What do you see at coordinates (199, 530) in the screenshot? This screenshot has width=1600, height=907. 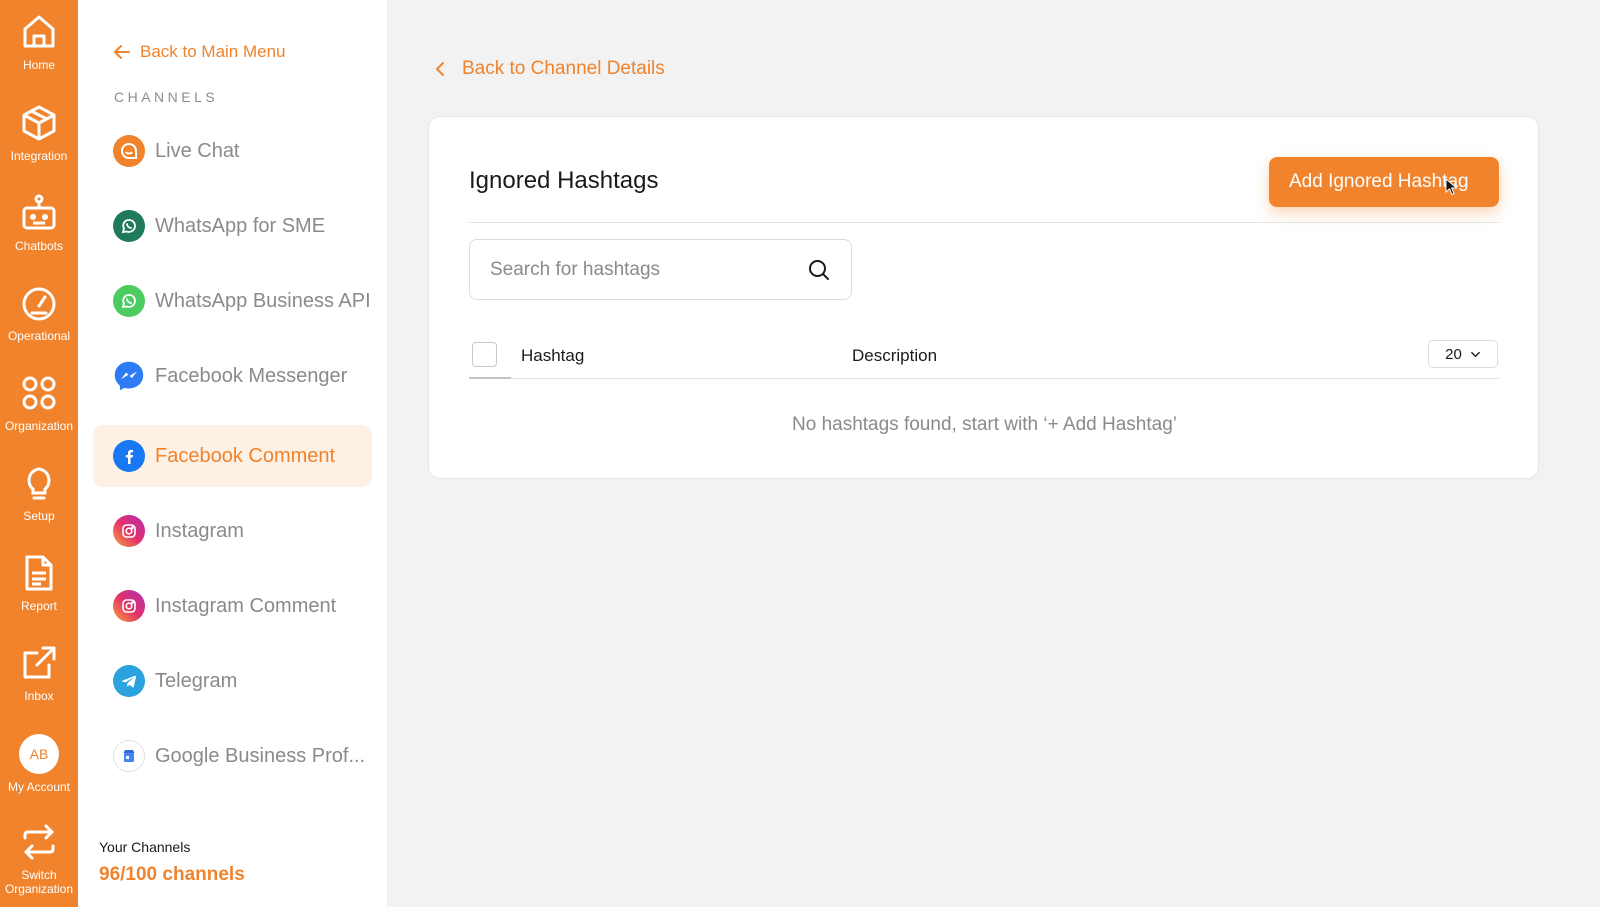 I see `sidebar-item-label: Instagram` at bounding box center [199, 530].